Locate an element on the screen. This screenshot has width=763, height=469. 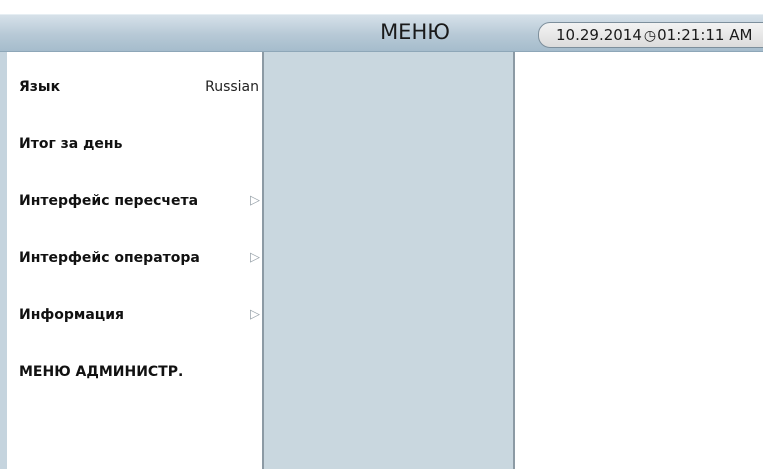
menu-item-recount-interface: Интерфейс пересчета ▷ is located at coordinates (141, 201).